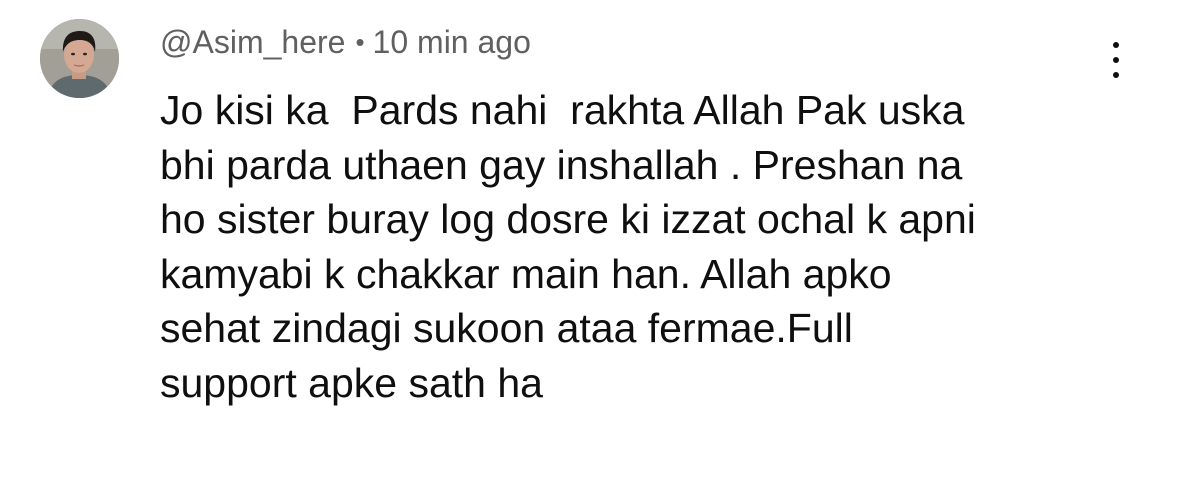  I want to click on avatar, so click(79, 58).